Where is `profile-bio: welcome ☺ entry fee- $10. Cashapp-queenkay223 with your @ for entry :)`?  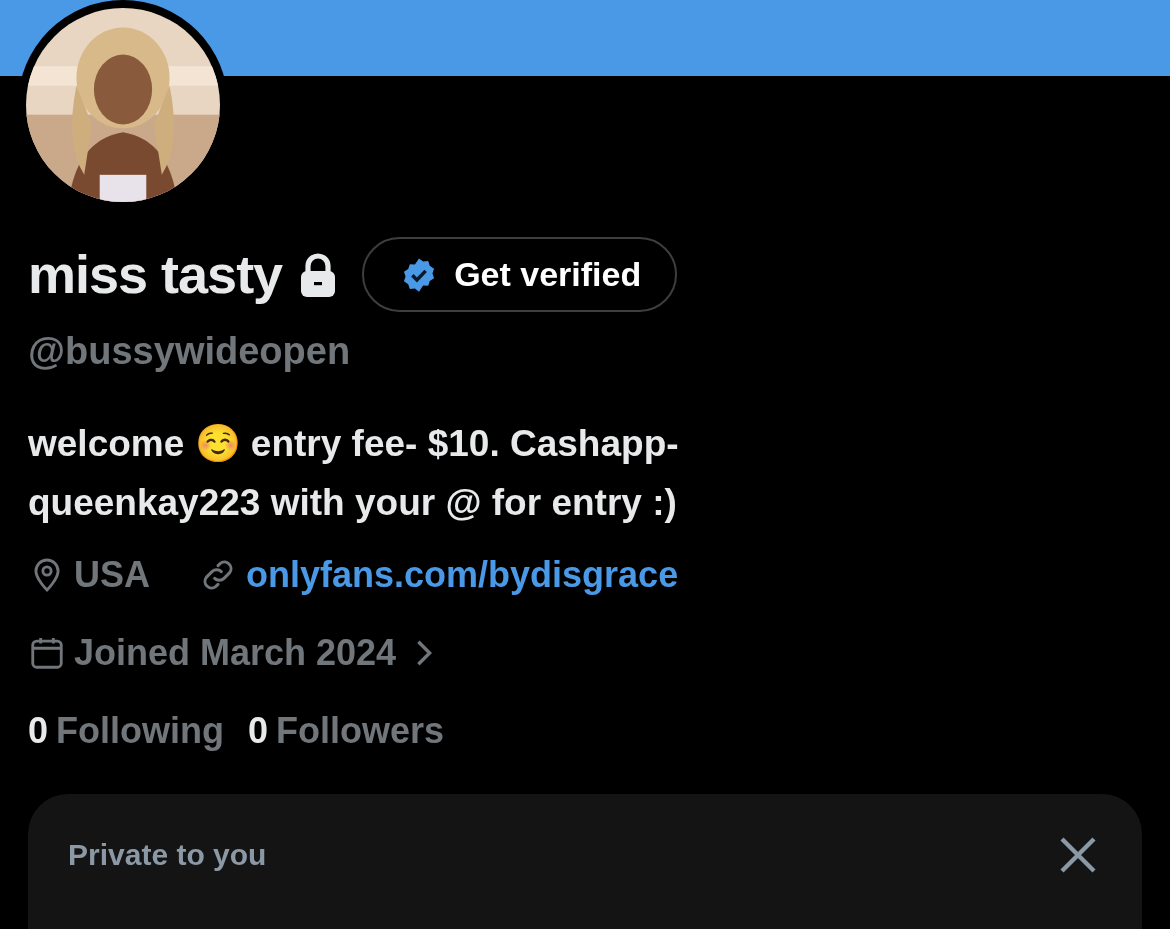 profile-bio: welcome ☺ entry fee- $10. Cashapp-queenkay223 with your @ for entry :) is located at coordinates (354, 474).